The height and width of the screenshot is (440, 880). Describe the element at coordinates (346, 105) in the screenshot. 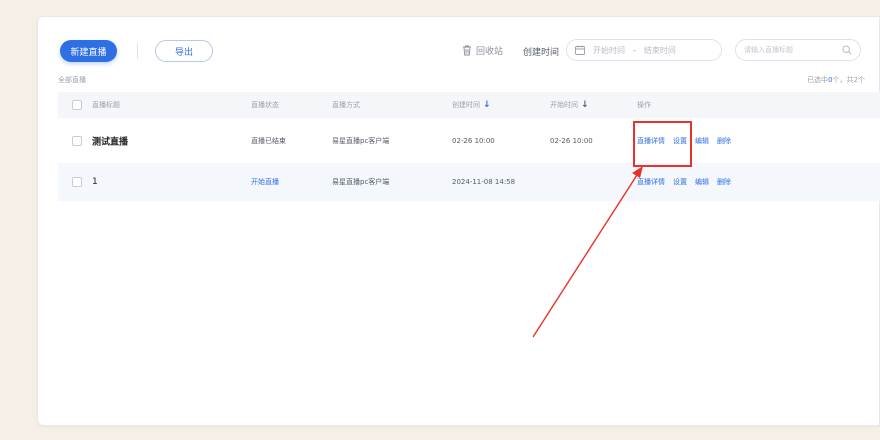

I see `header-method: 直播方式` at that location.